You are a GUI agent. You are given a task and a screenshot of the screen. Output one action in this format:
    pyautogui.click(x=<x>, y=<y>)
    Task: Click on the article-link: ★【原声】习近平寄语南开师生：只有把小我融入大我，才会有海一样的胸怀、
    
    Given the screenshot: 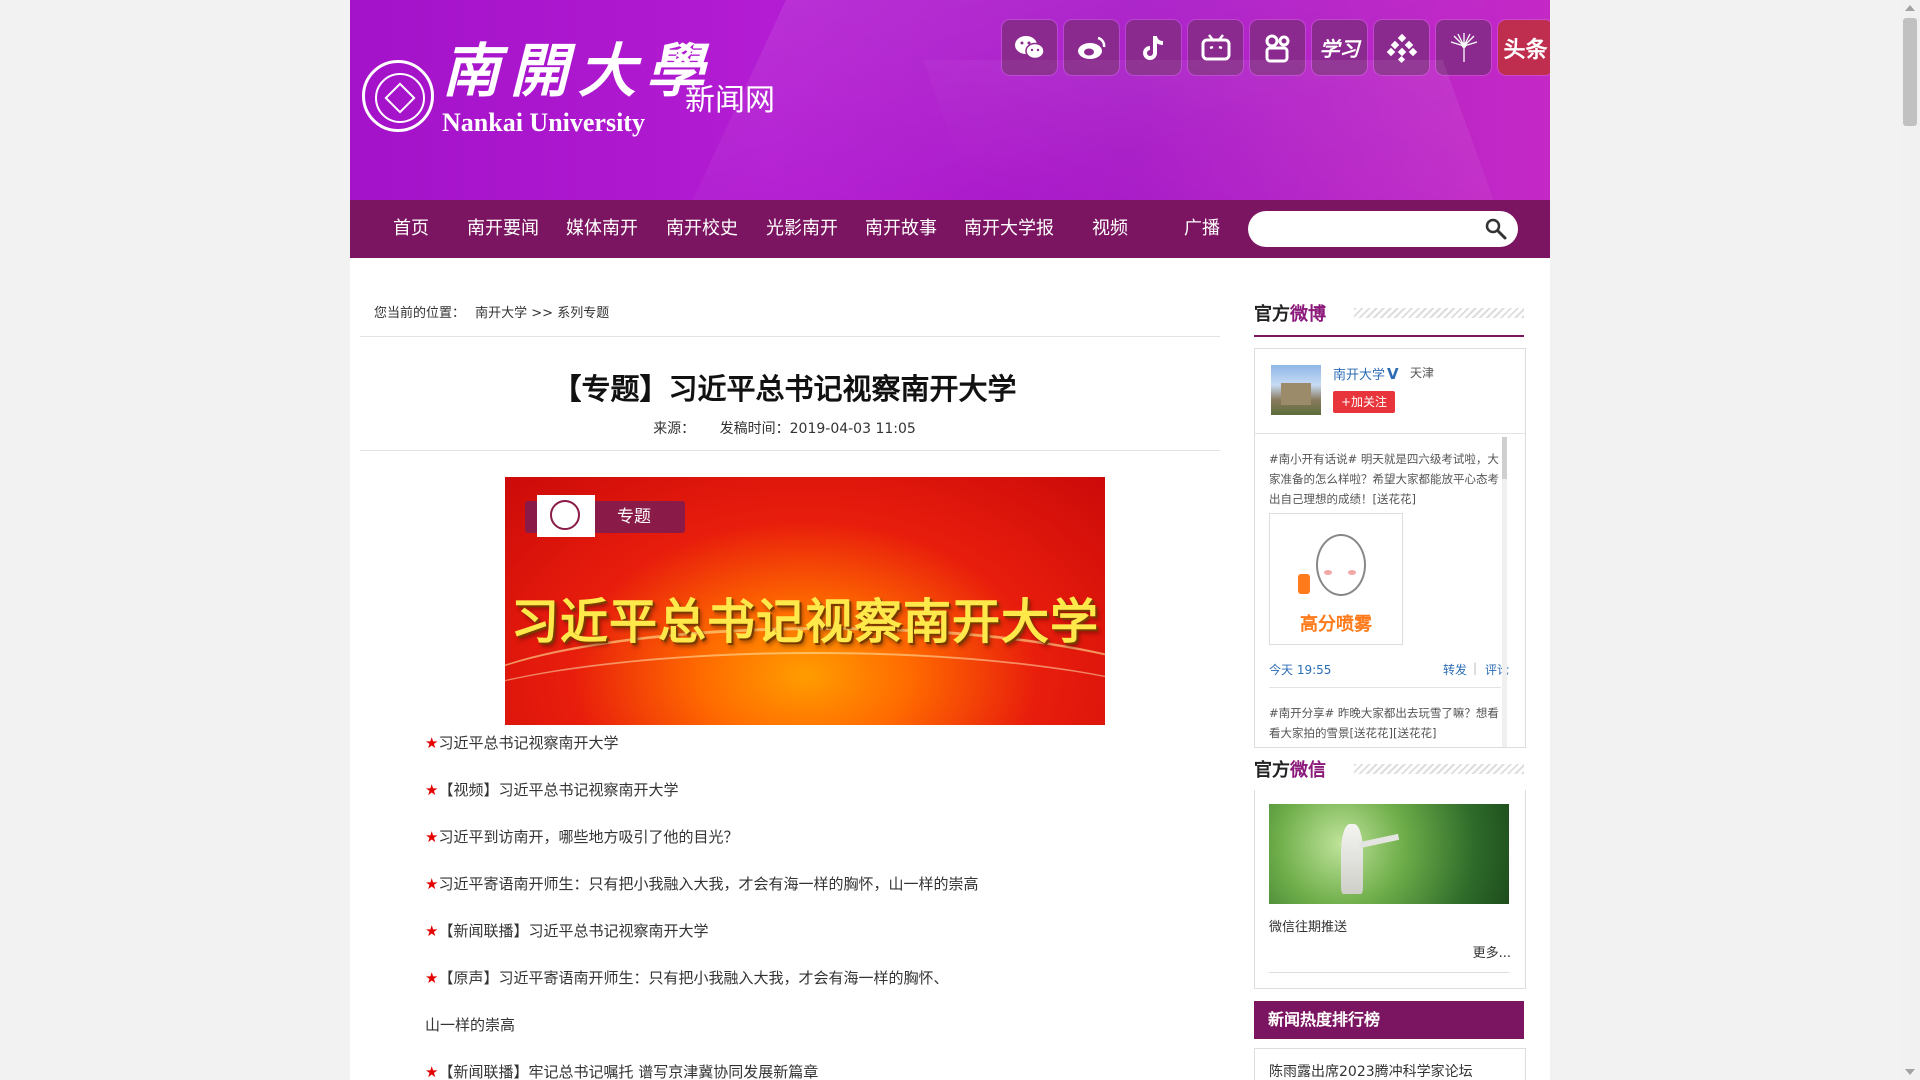 What is the action you would take?
    pyautogui.click(x=686, y=977)
    